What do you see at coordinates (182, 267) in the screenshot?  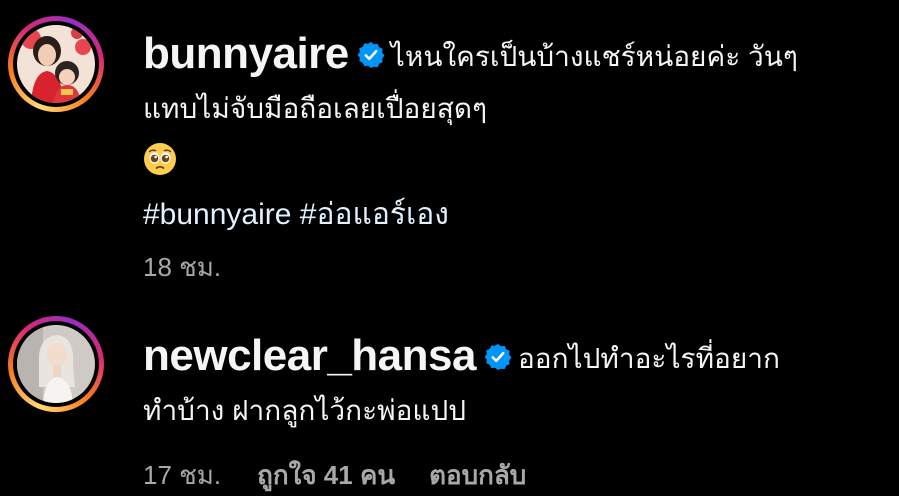 I see `timestamp: 18 ชม.` at bounding box center [182, 267].